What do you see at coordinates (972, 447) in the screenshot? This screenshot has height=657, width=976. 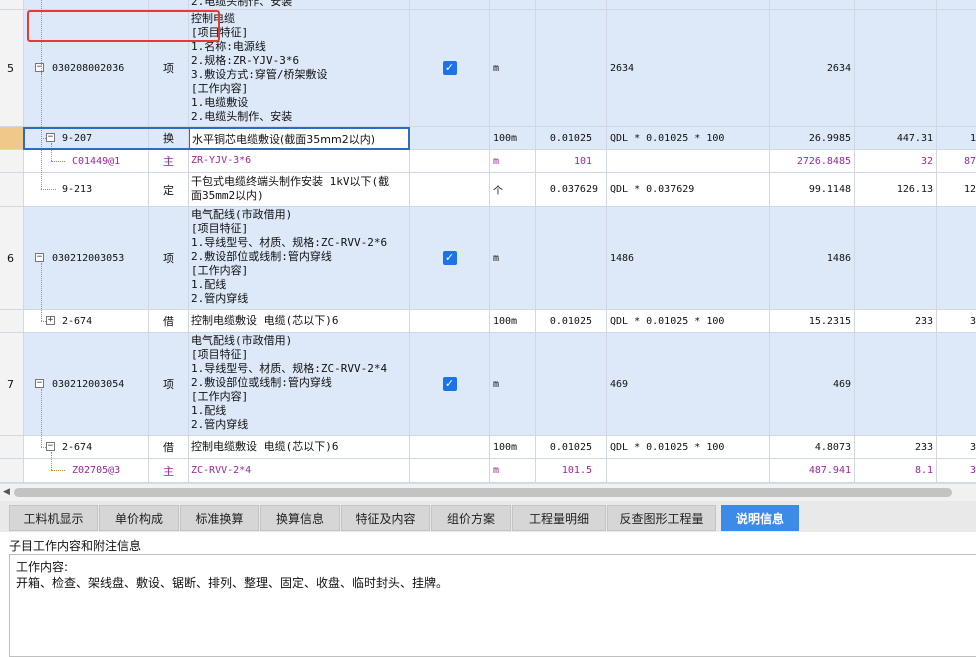 I see `row-total: 3` at bounding box center [972, 447].